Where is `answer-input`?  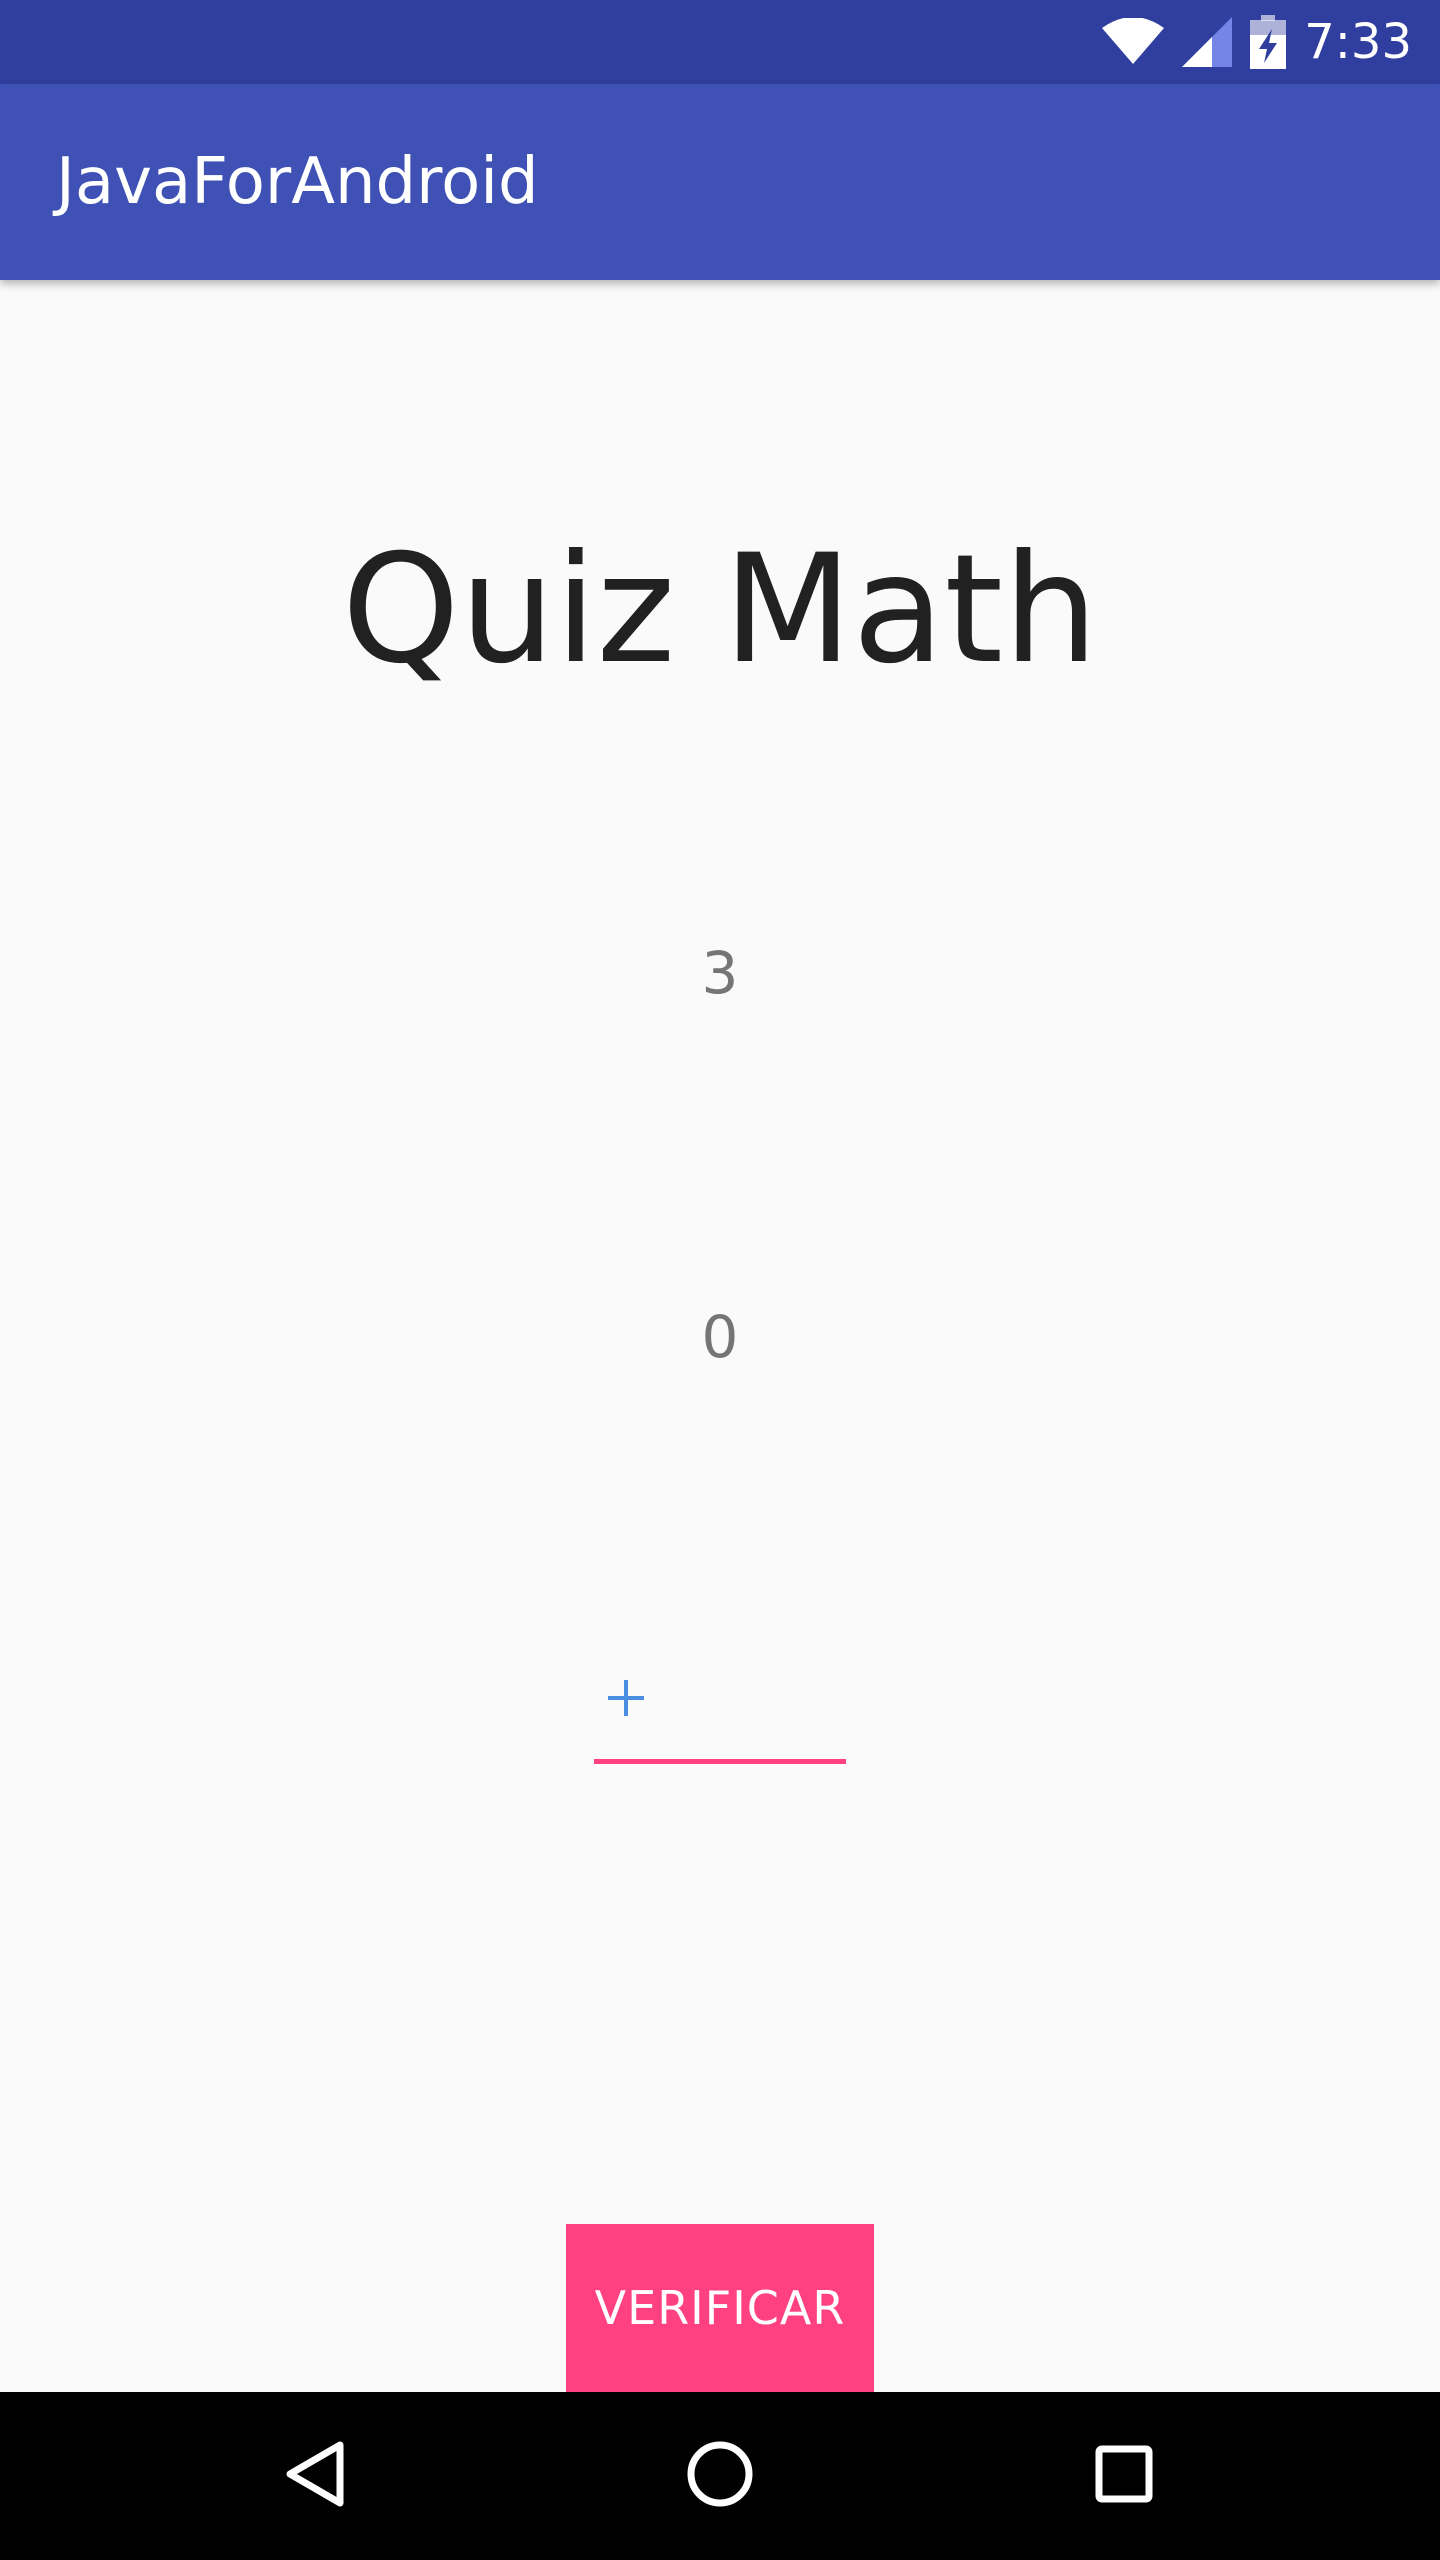 answer-input is located at coordinates (720, 1712).